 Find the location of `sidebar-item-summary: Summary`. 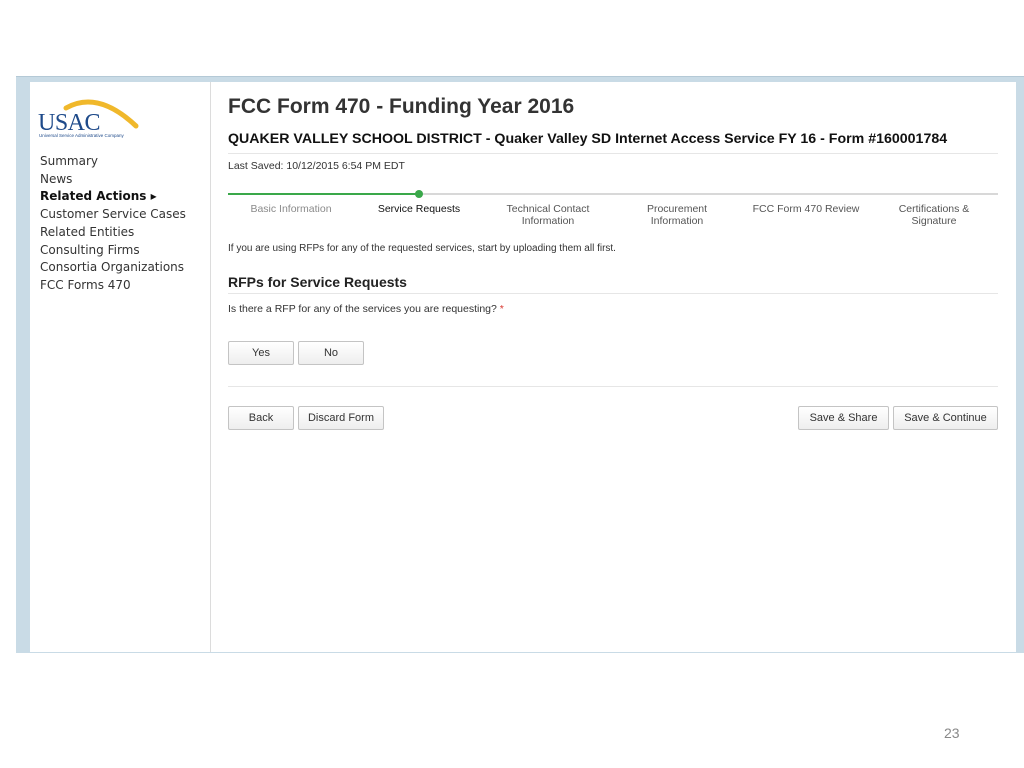

sidebar-item-summary: Summary is located at coordinates (113, 162).